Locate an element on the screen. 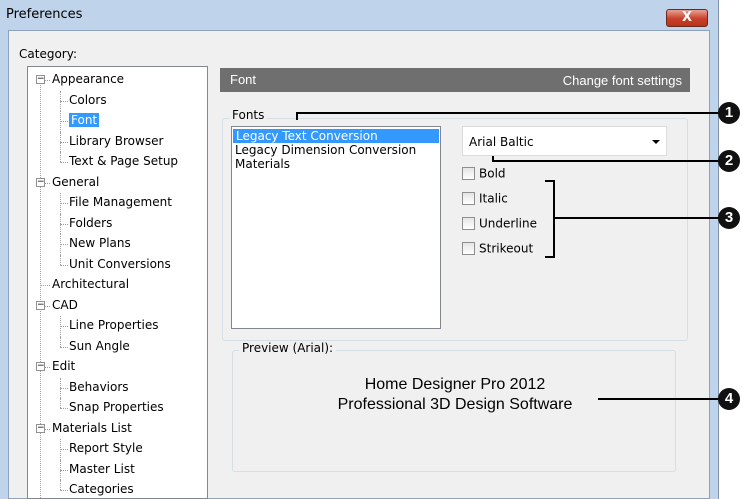 This screenshot has height=499, width=743. bold-label: Bold is located at coordinates (492, 173).